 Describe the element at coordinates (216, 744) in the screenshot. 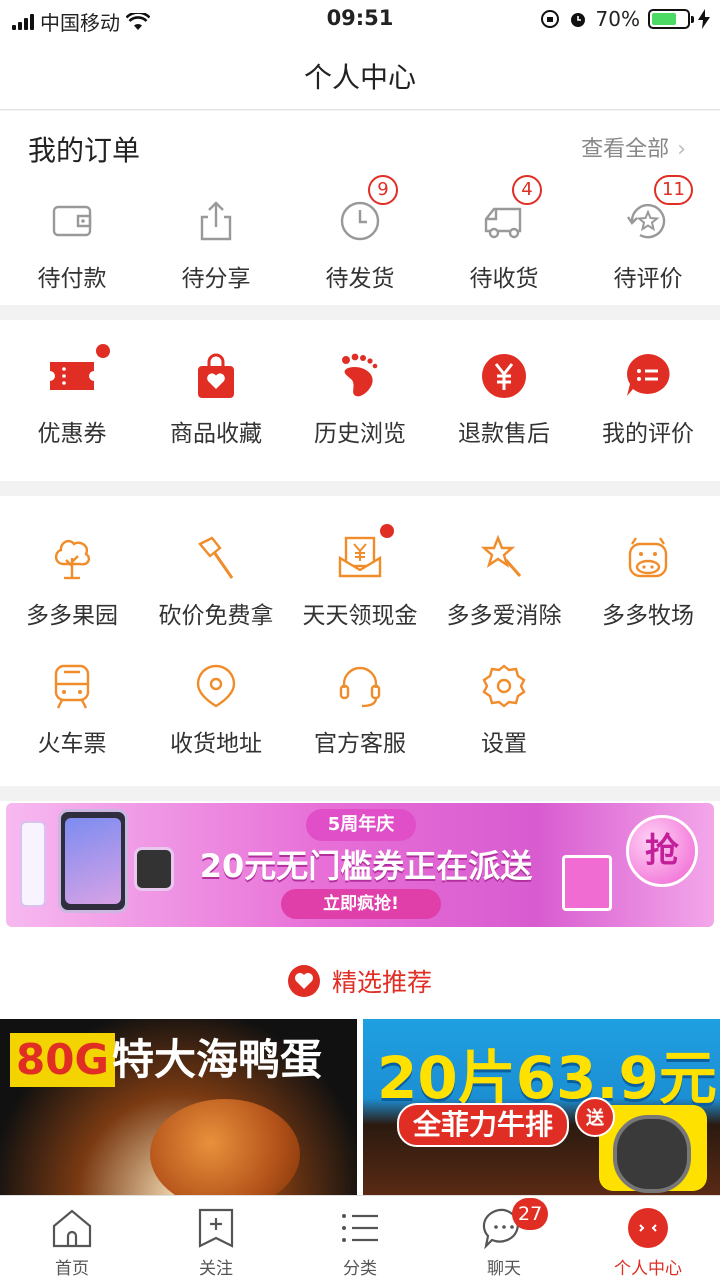

I see `app-item-label: 收货地址` at that location.